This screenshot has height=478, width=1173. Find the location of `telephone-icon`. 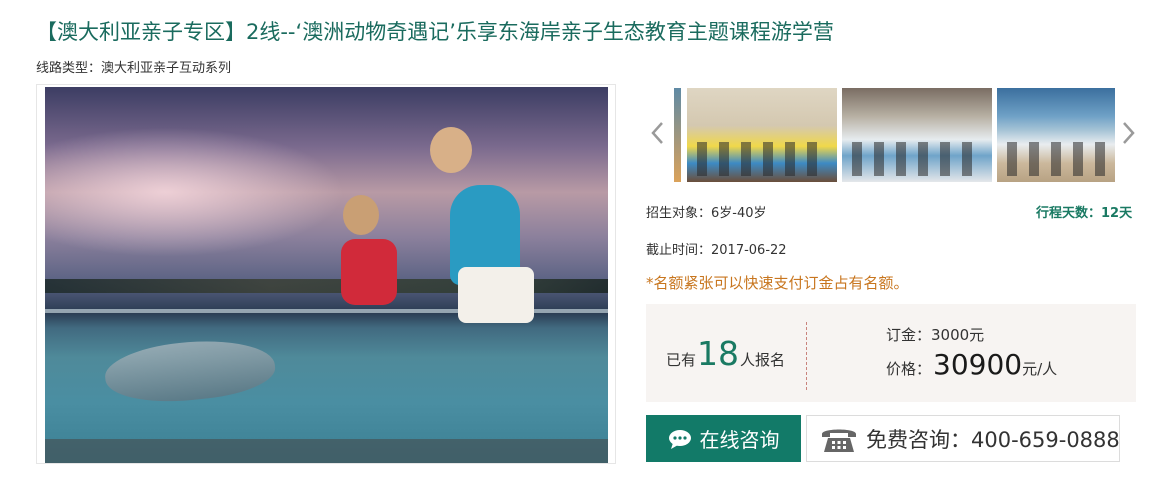

telephone-icon is located at coordinates (839, 439).